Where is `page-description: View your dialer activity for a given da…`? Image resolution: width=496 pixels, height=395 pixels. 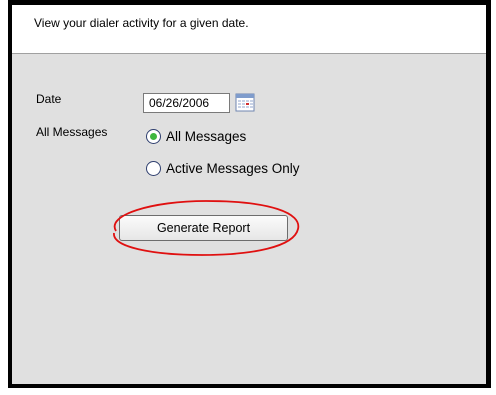 page-description: View your dialer activity for a given da… is located at coordinates (141, 23).